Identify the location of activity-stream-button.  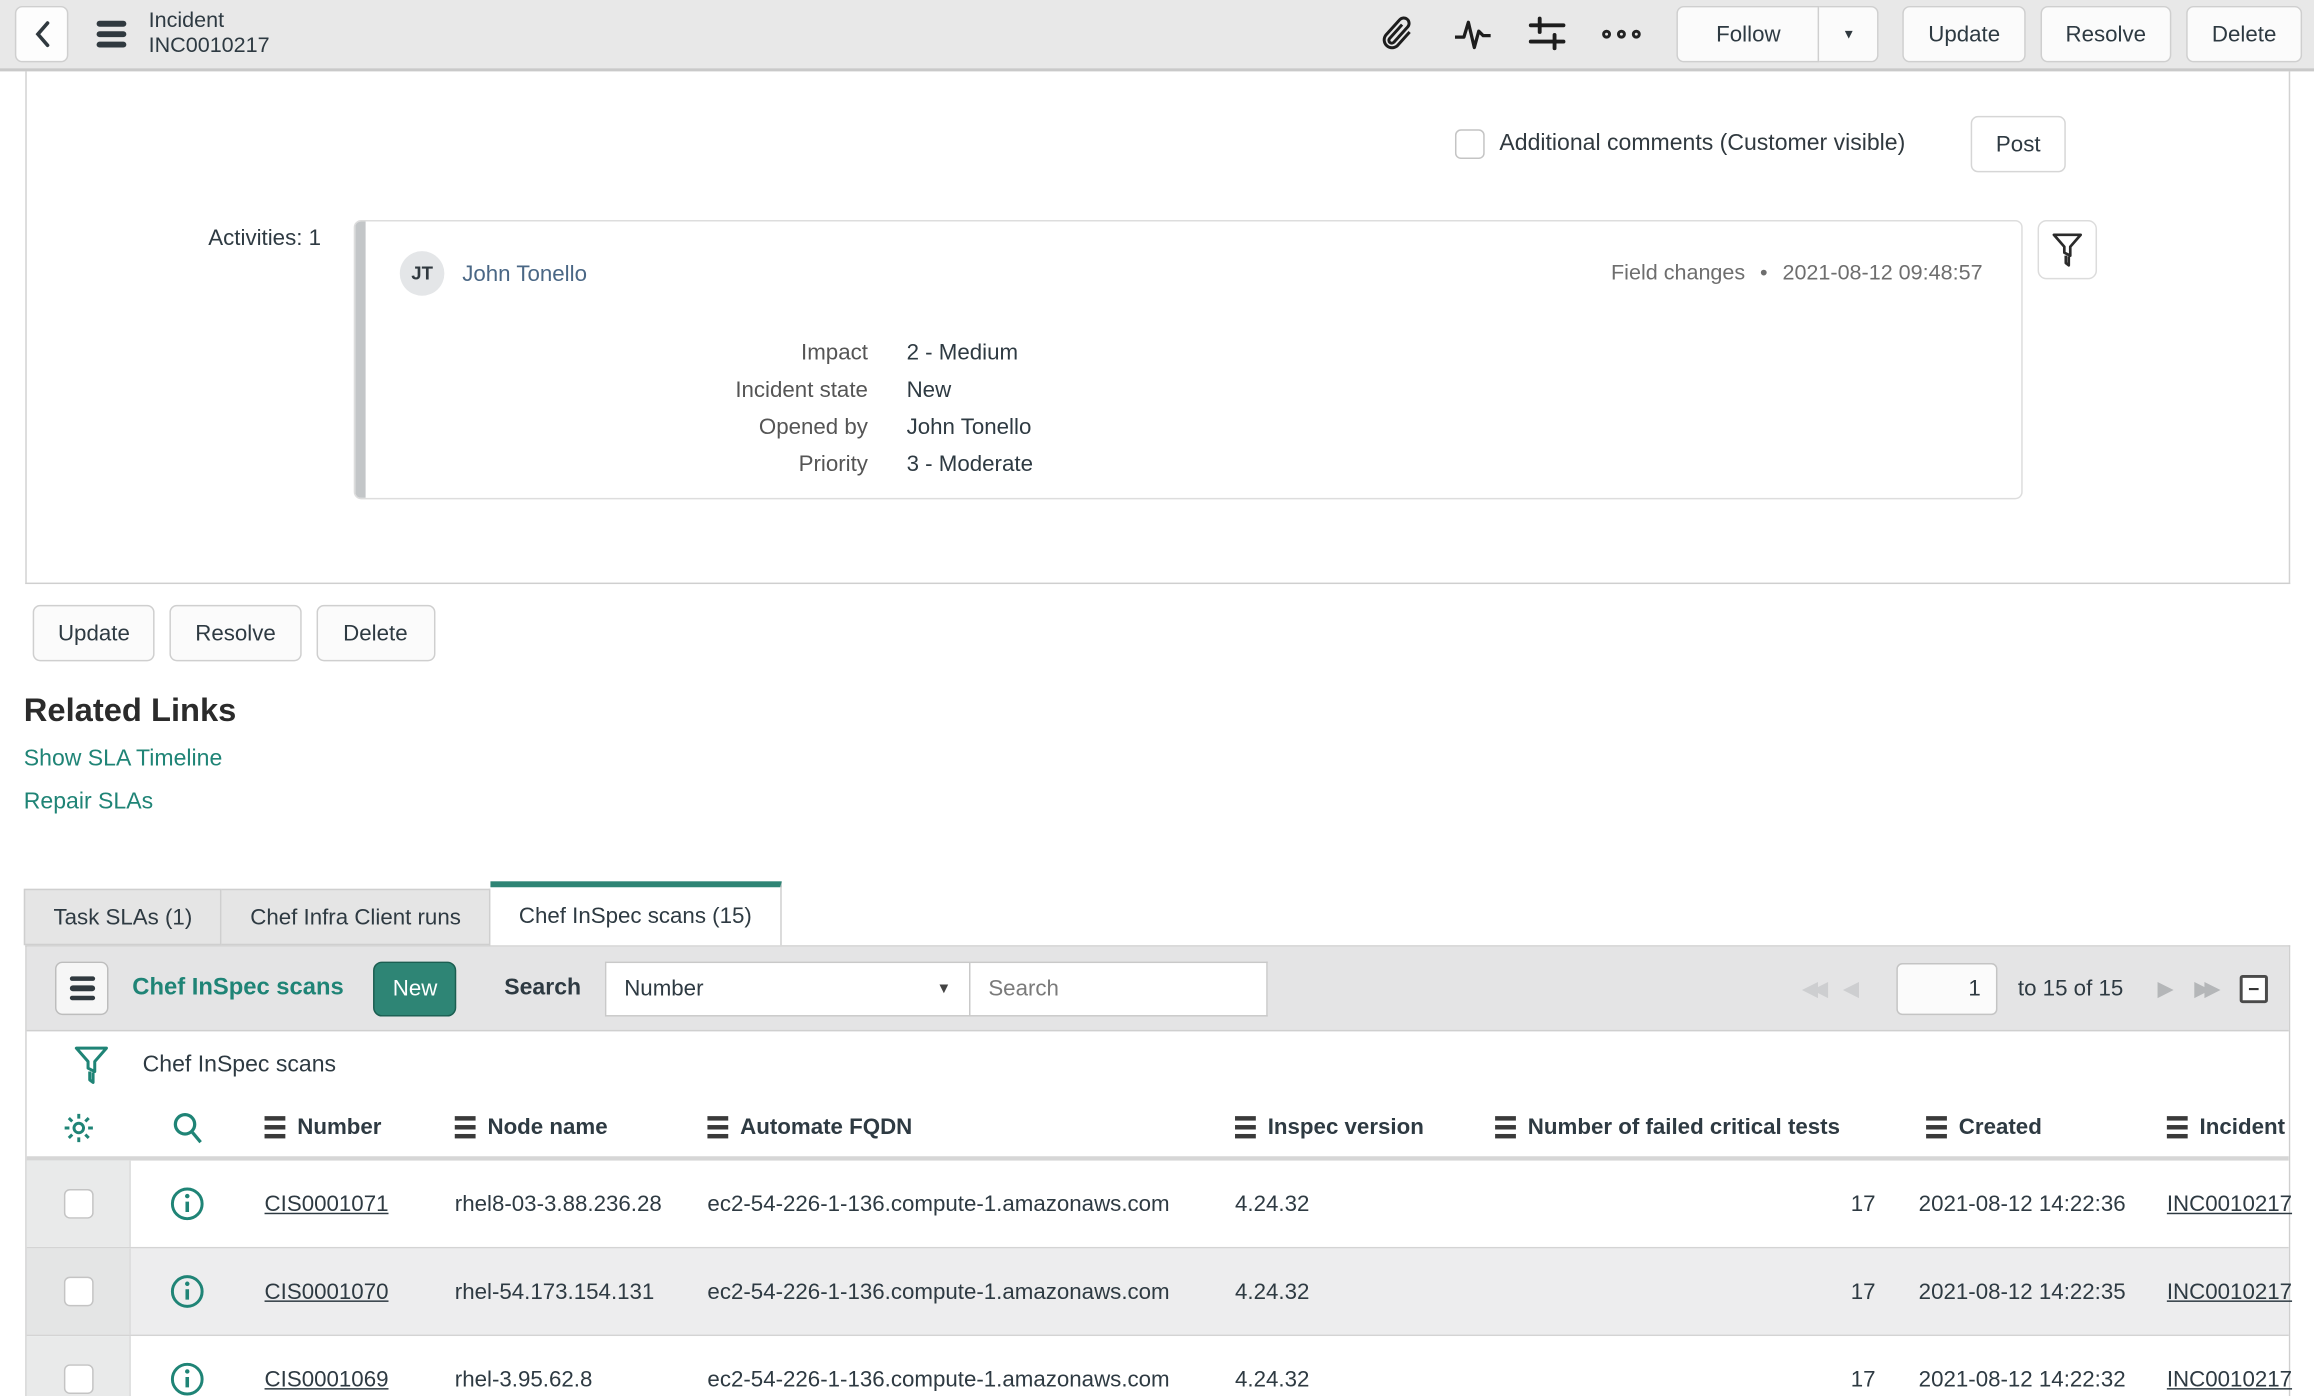
(1473, 34).